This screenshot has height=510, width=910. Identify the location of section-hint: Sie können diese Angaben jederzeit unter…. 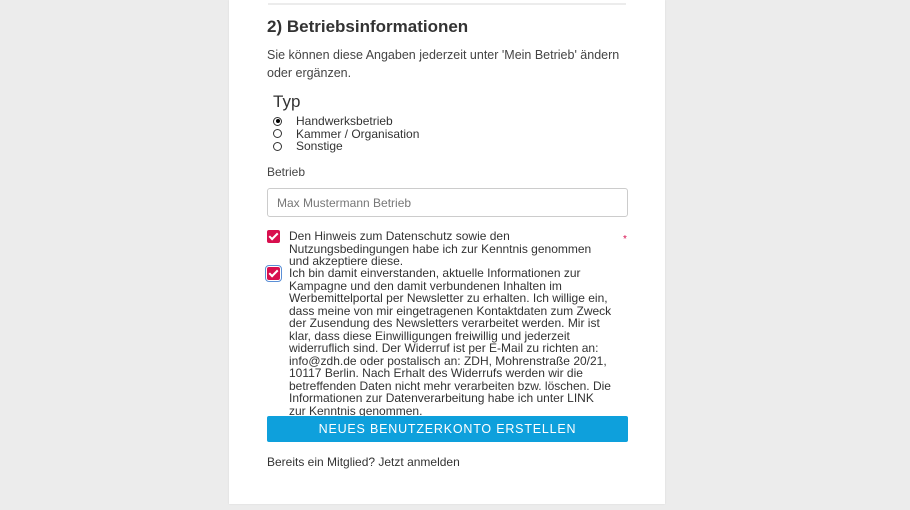
(443, 64).